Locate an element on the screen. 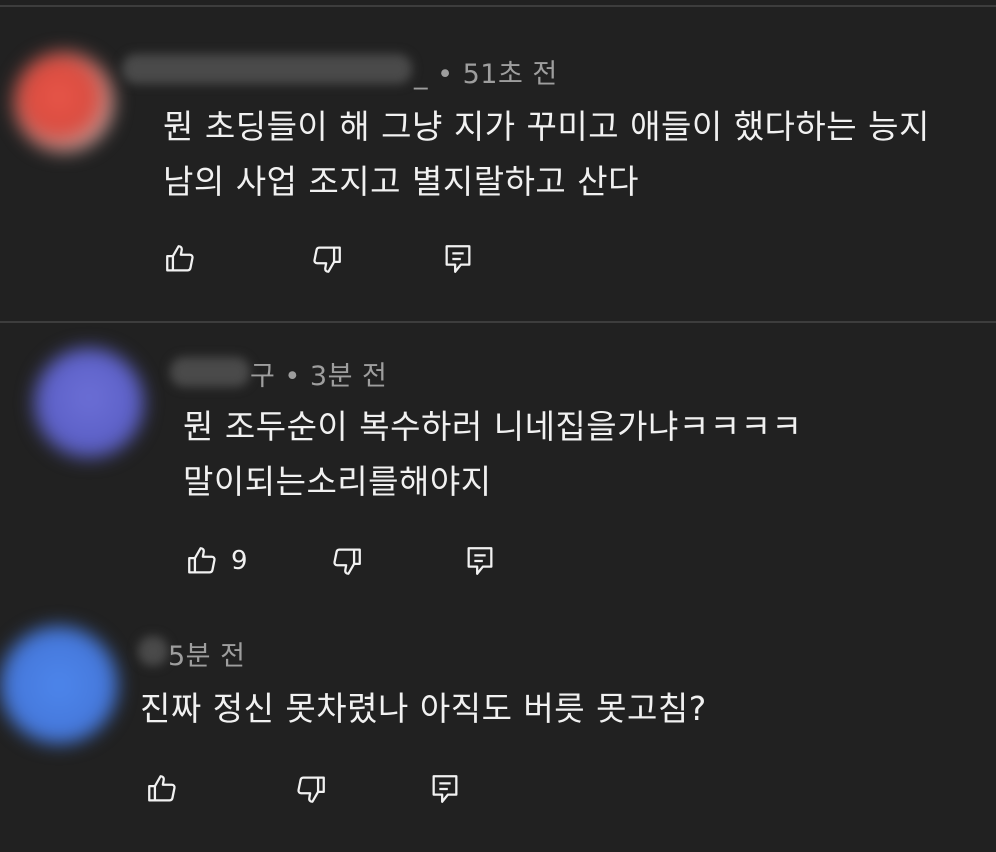  comment-text-line: 남의 사업 조지고 별지랄하고 산다 is located at coordinates (401, 181).